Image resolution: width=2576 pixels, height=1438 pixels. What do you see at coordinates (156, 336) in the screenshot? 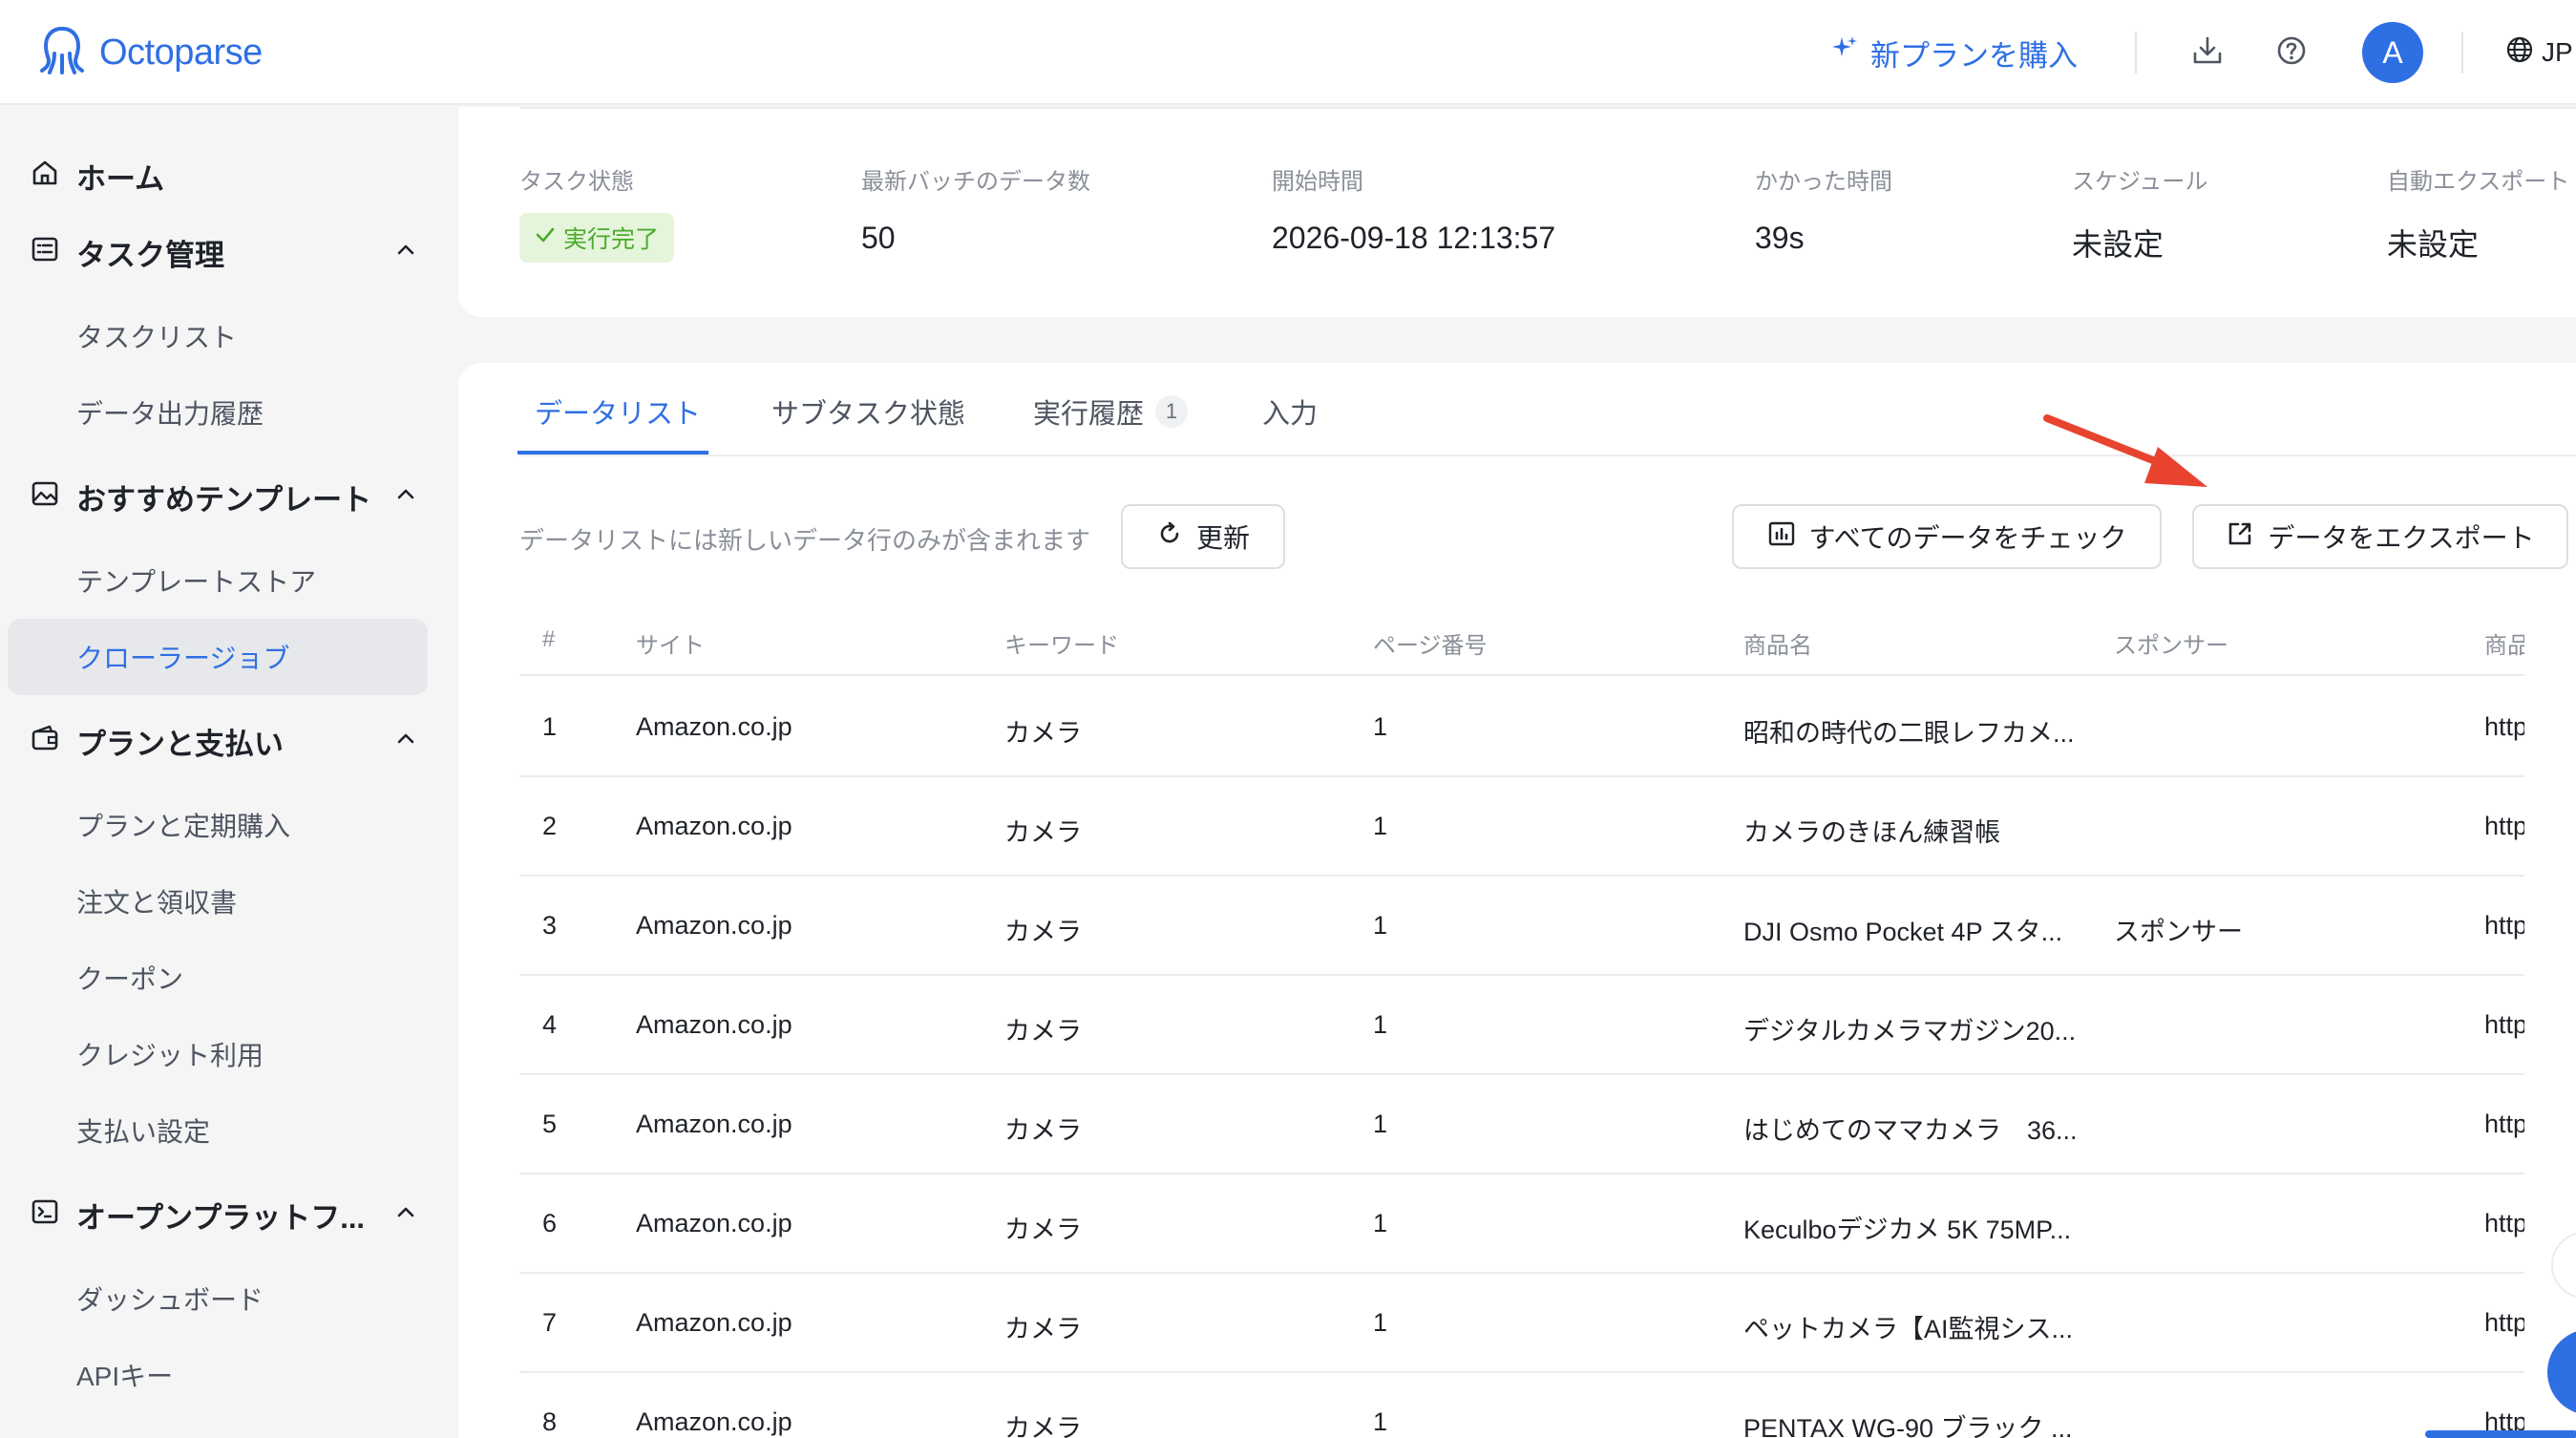
I see `sidebar-item-task-list: タスクリスト` at bounding box center [156, 336].